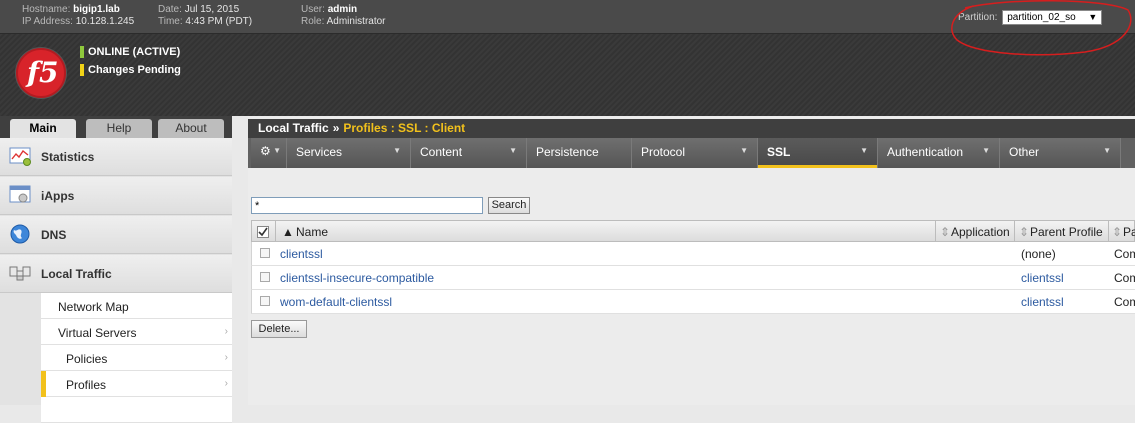 This screenshot has height=423, width=1135. Describe the element at coordinates (567, 152) in the screenshot. I see `menu-label: Persistence` at that location.